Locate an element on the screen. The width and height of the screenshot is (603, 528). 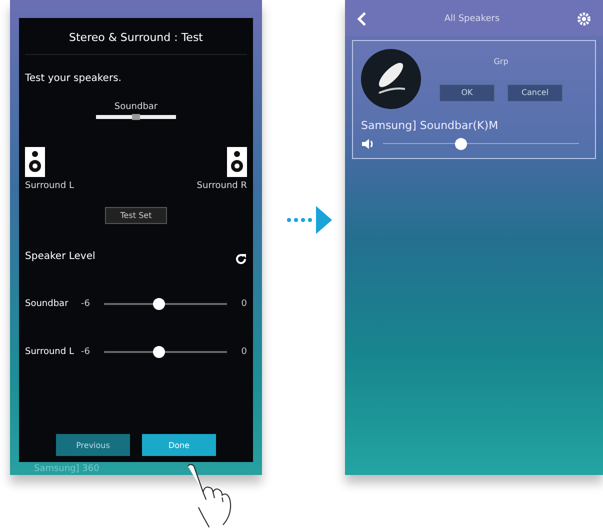
card-button: Cancel is located at coordinates (535, 93).